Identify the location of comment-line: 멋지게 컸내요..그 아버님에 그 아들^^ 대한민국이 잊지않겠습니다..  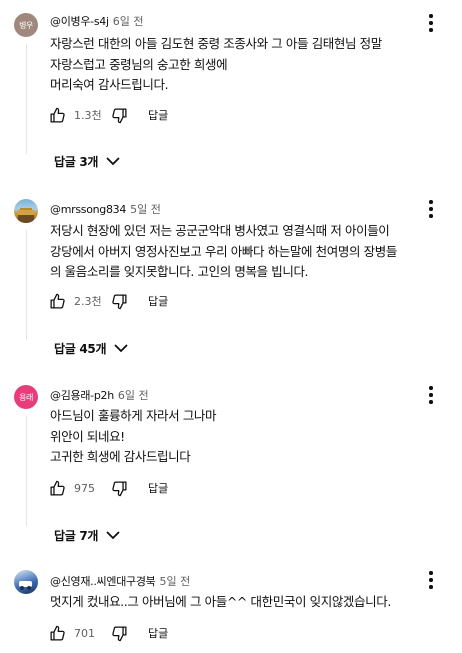
(220, 601).